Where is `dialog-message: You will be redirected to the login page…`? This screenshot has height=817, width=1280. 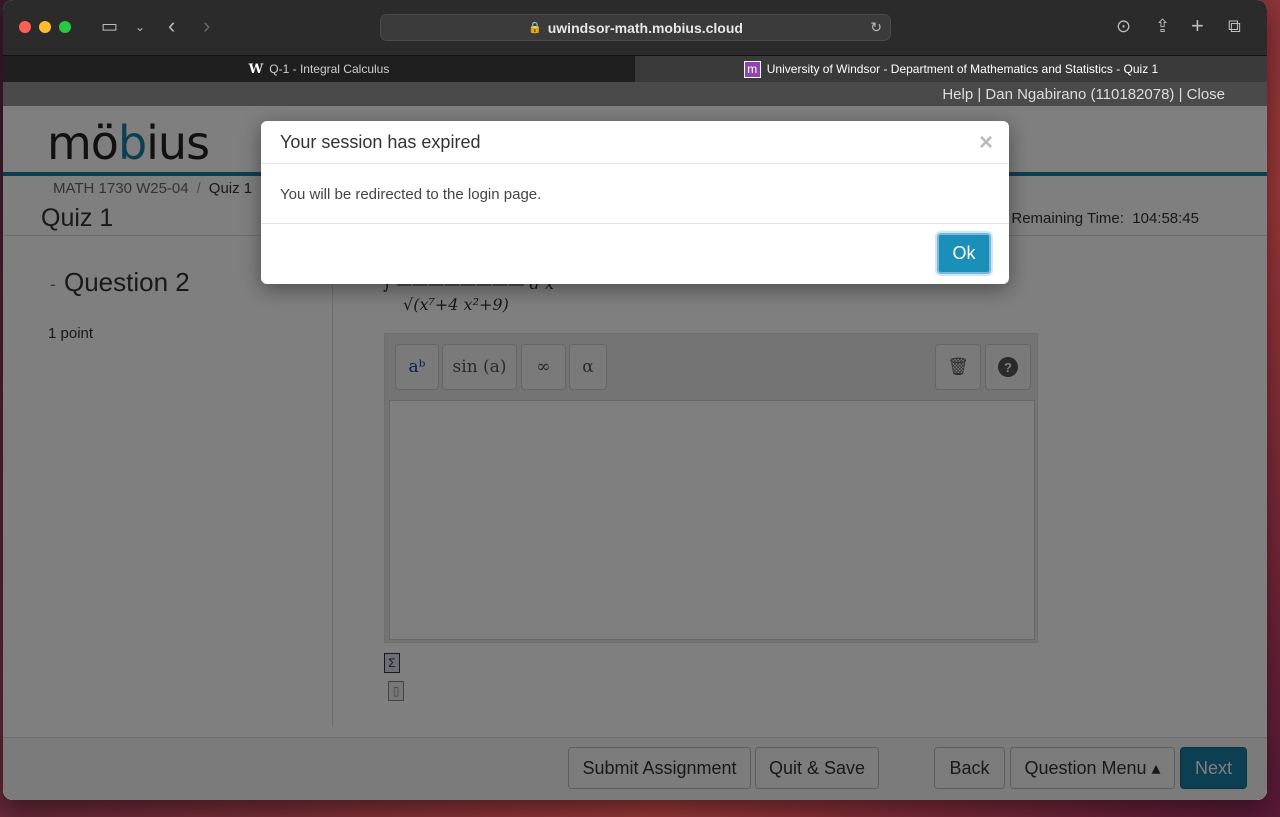 dialog-message: You will be redirected to the login page… is located at coordinates (635, 194).